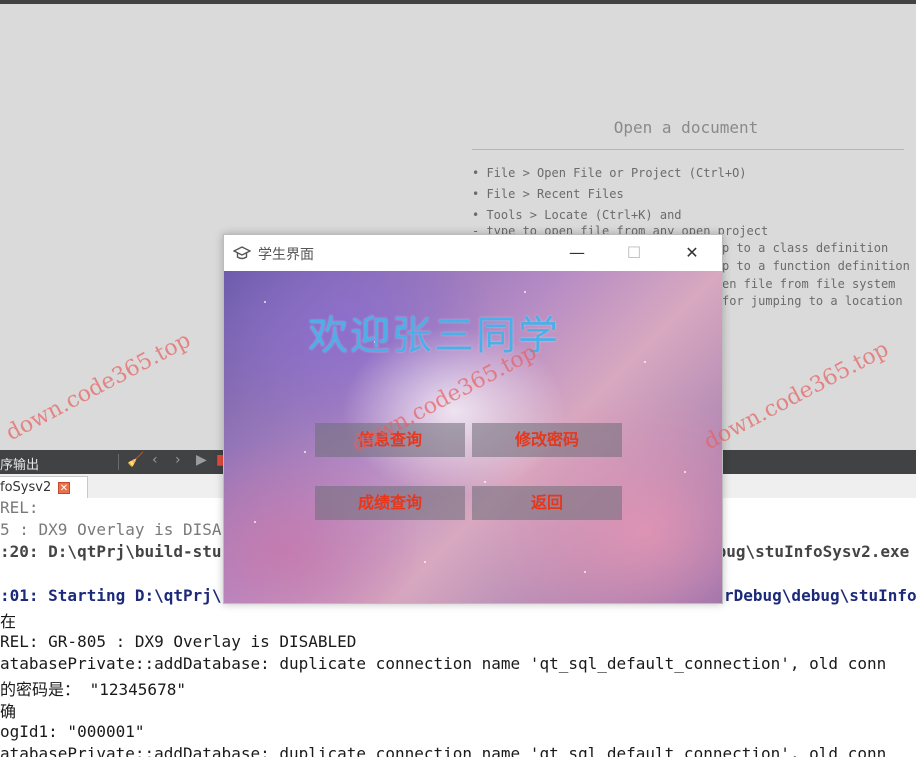 The height and width of the screenshot is (757, 916). What do you see at coordinates (118, 462) in the screenshot?
I see `toolbar-separator` at bounding box center [118, 462].